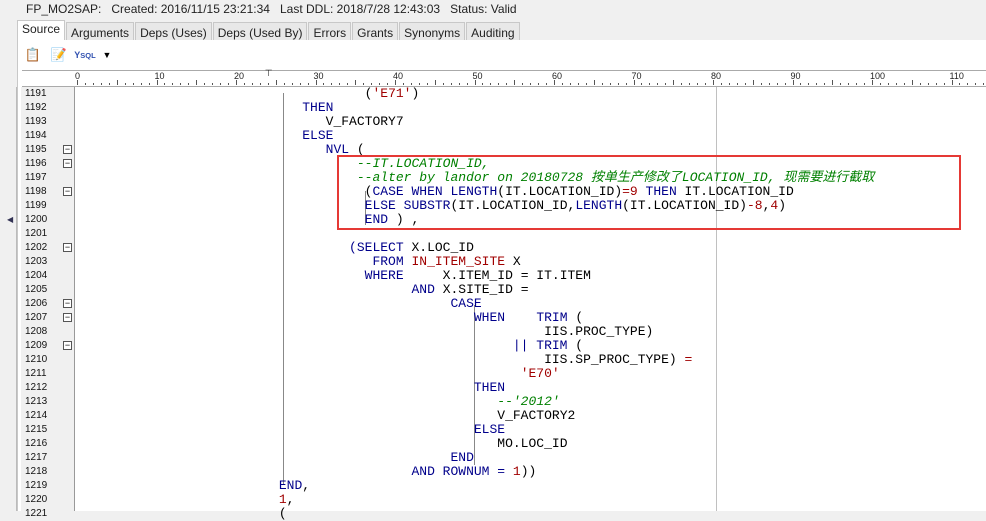 The image size is (986, 521). Describe the element at coordinates (36, 149) in the screenshot. I see `line-number: 1195` at that location.